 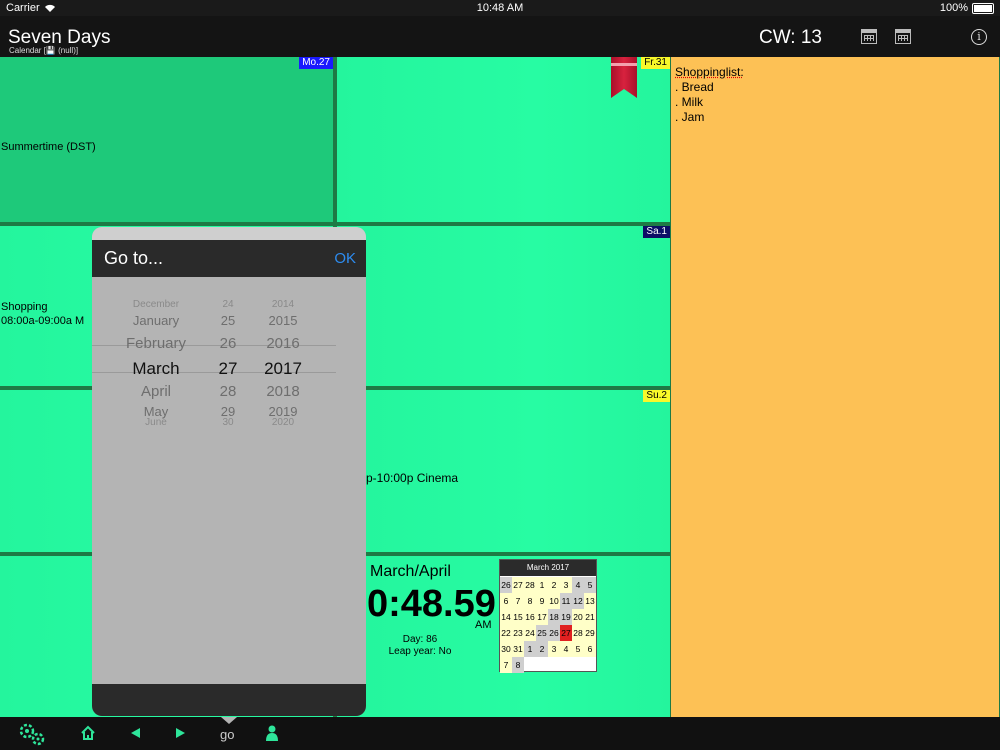 I want to click on settings-gears-icon, so click(x=32, y=734).